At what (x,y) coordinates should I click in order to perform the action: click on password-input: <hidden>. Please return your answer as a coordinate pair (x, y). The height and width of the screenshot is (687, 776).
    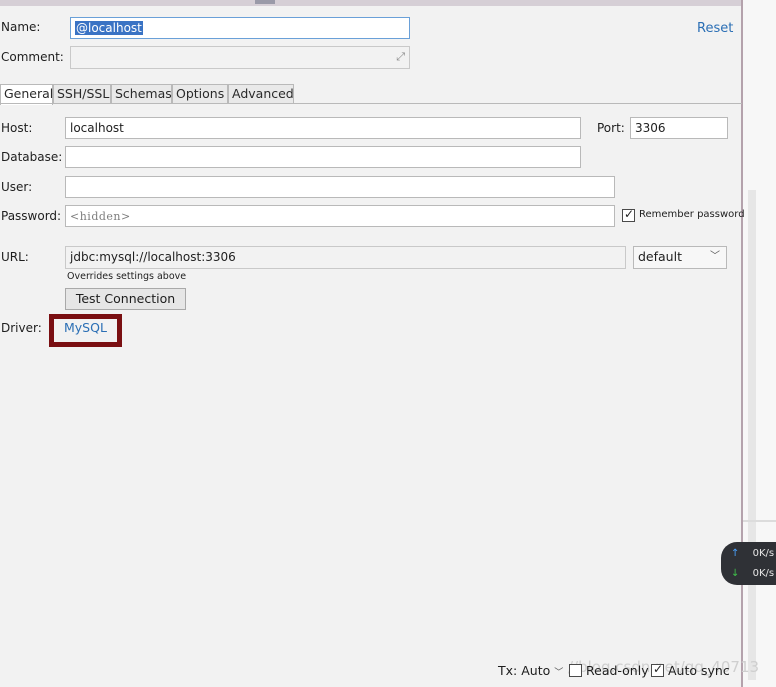
    Looking at the image, I should click on (340, 216).